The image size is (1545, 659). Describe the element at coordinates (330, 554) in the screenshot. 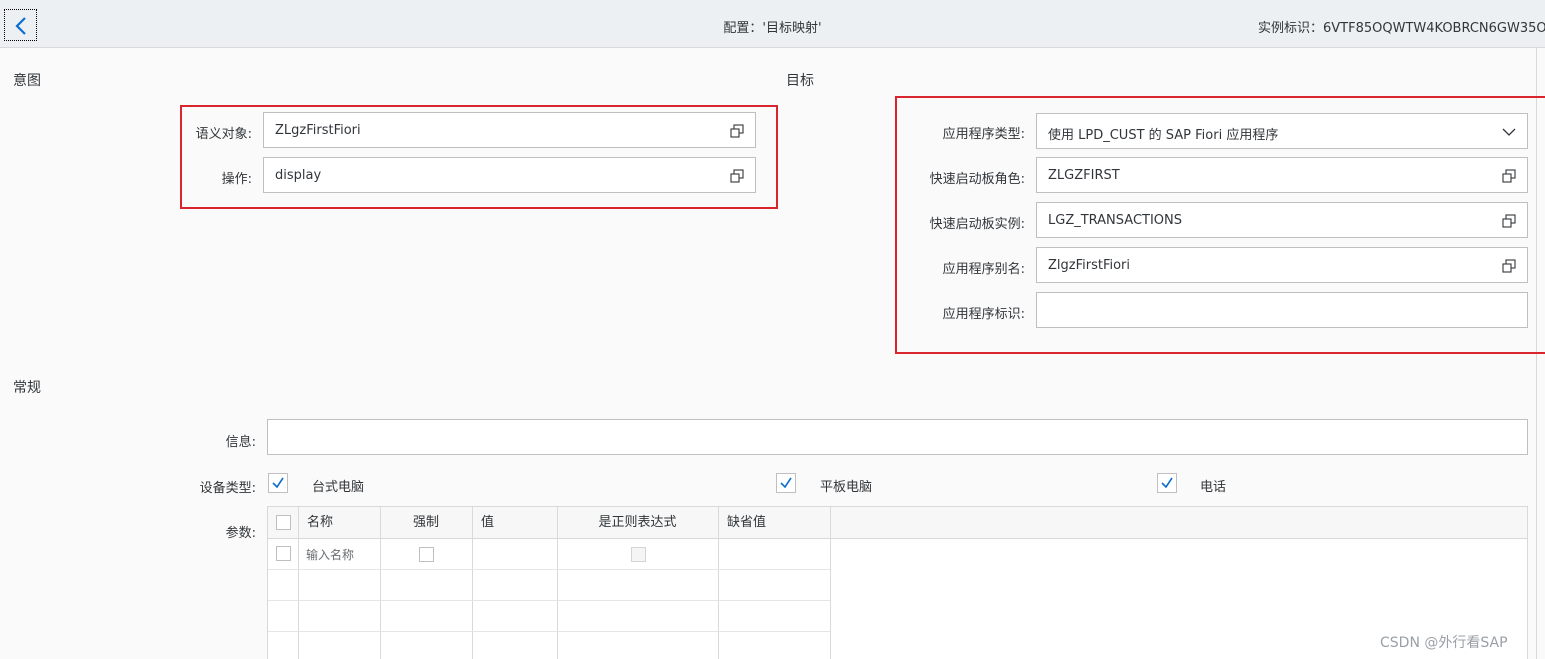

I see `name-input-placeholder: 输入名称` at that location.